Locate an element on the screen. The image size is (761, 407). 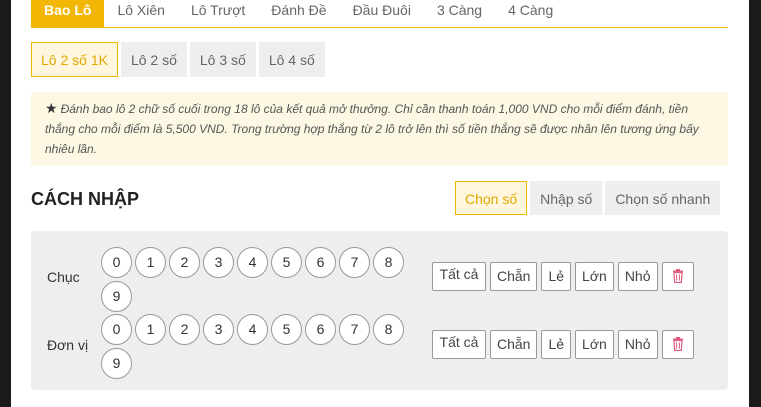
quick-select-units: Tất cả Chẵn Lẻ Lớn Nhỏ is located at coordinates (563, 344).